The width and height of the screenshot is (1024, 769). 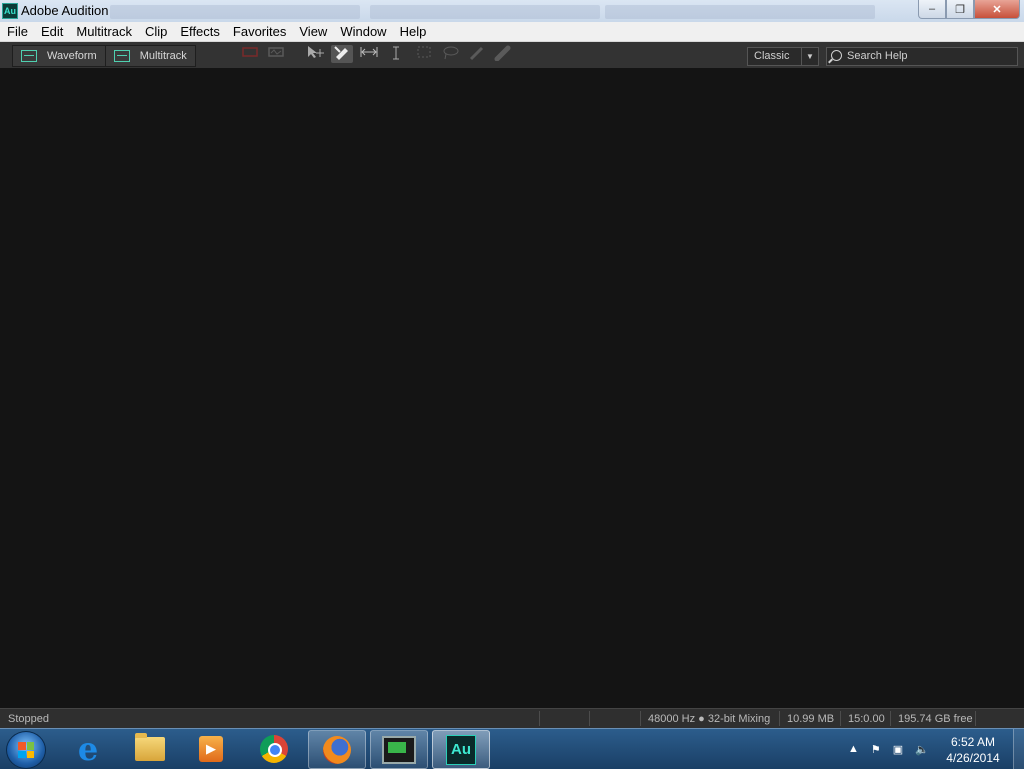 I want to click on menu-clip: Clip, so click(x=155, y=31).